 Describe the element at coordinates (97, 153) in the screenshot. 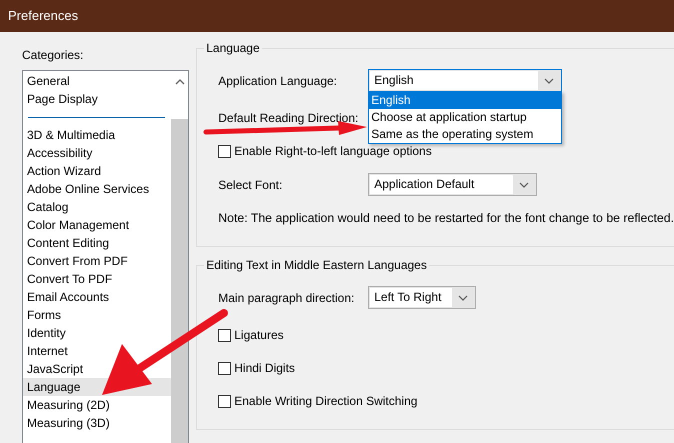

I see `category-item: Accessibility` at that location.